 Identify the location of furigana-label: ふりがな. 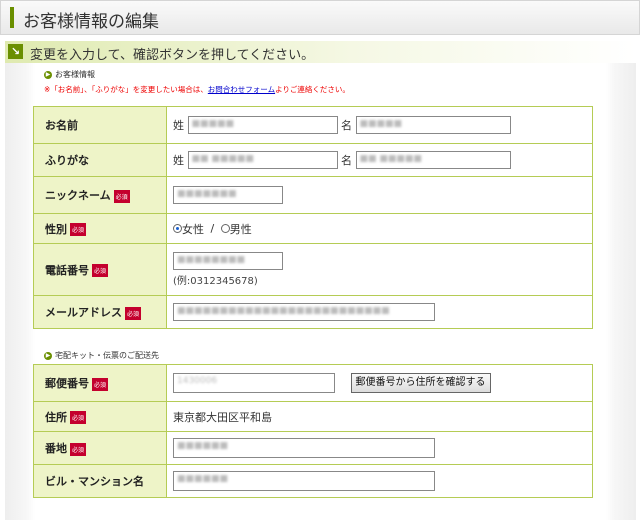
(100, 160).